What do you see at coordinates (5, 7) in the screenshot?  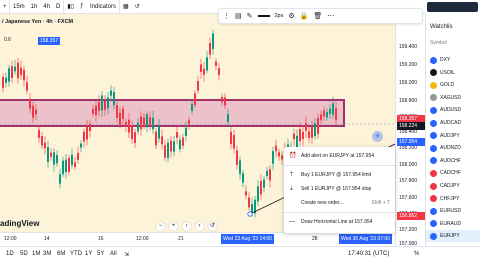 I see `add-symbol-button: +` at bounding box center [5, 7].